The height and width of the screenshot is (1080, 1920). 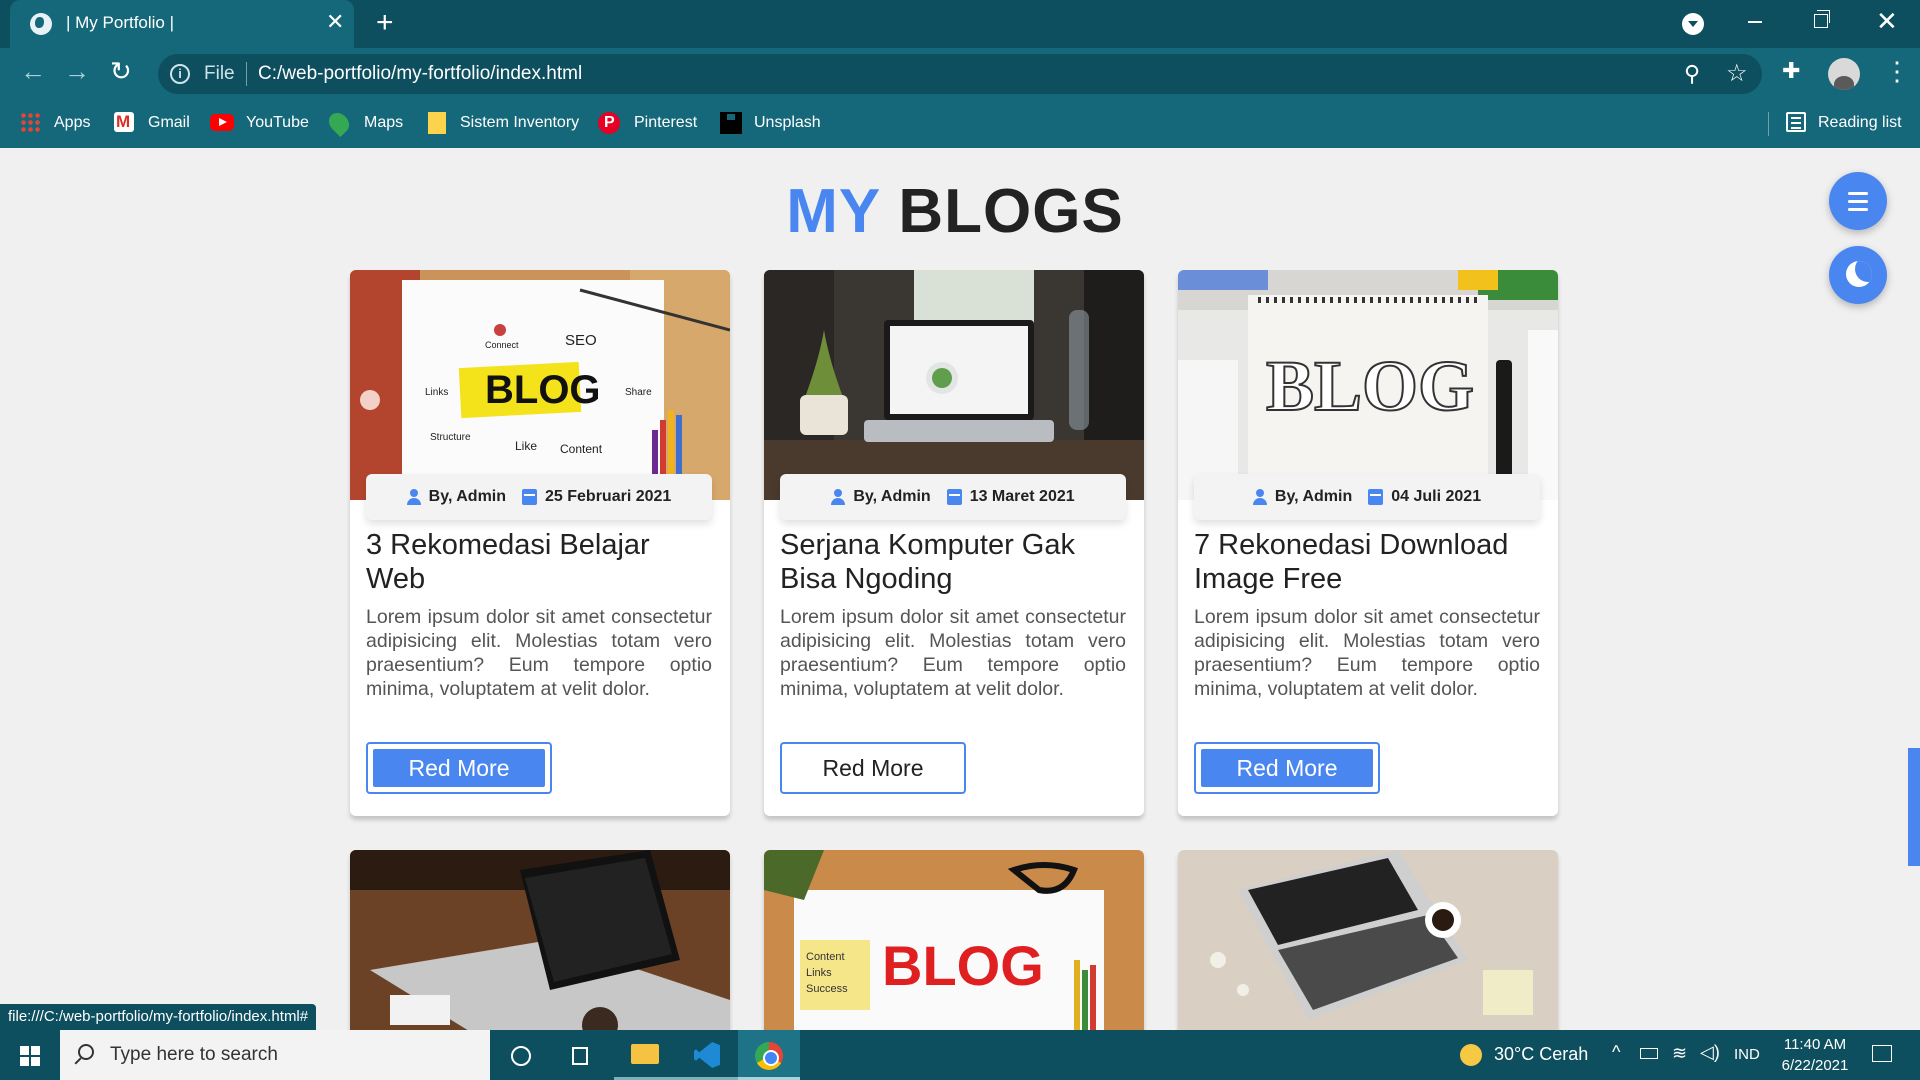 What do you see at coordinates (86, 1052) in the screenshot?
I see `search-icon` at bounding box center [86, 1052].